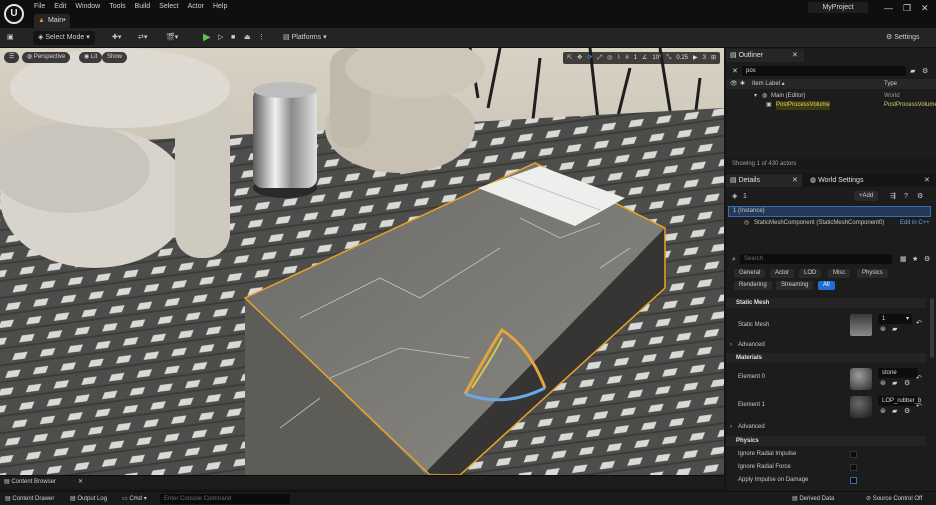 This screenshot has height=505, width=936. What do you see at coordinates (795, 180) in the screenshot?
I see `close-details-icon: ✕` at bounding box center [795, 180].